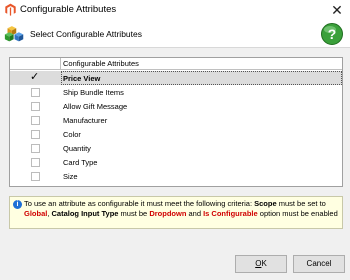  Describe the element at coordinates (101, 63) in the screenshot. I see `column-header: Configurable Attributes` at that location.